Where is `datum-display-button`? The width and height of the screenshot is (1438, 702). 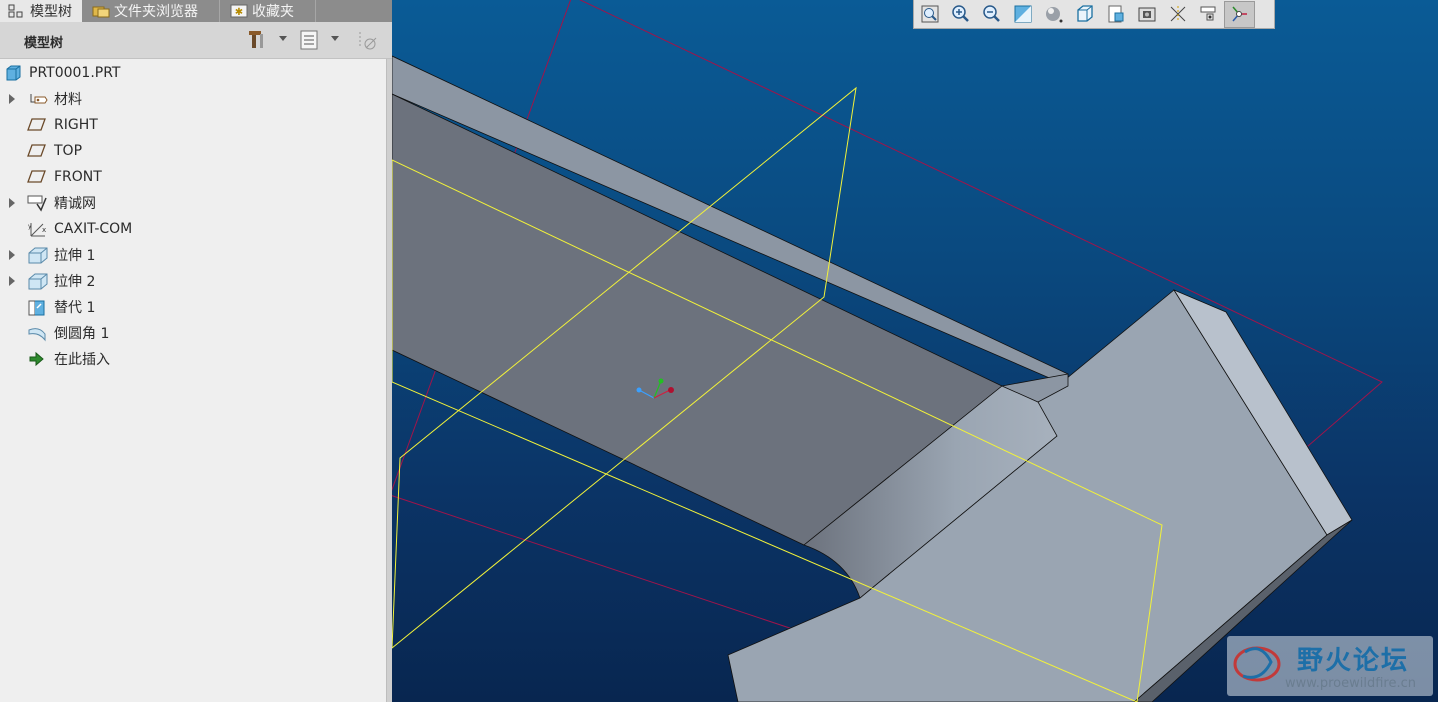 datum-display-button is located at coordinates (1177, 14).